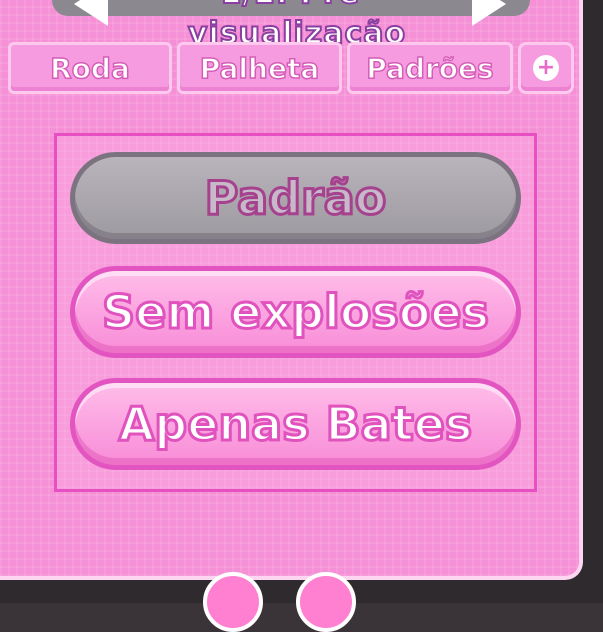 The image size is (603, 632). What do you see at coordinates (430, 68) in the screenshot?
I see `tab-padroes: Padrões` at bounding box center [430, 68].